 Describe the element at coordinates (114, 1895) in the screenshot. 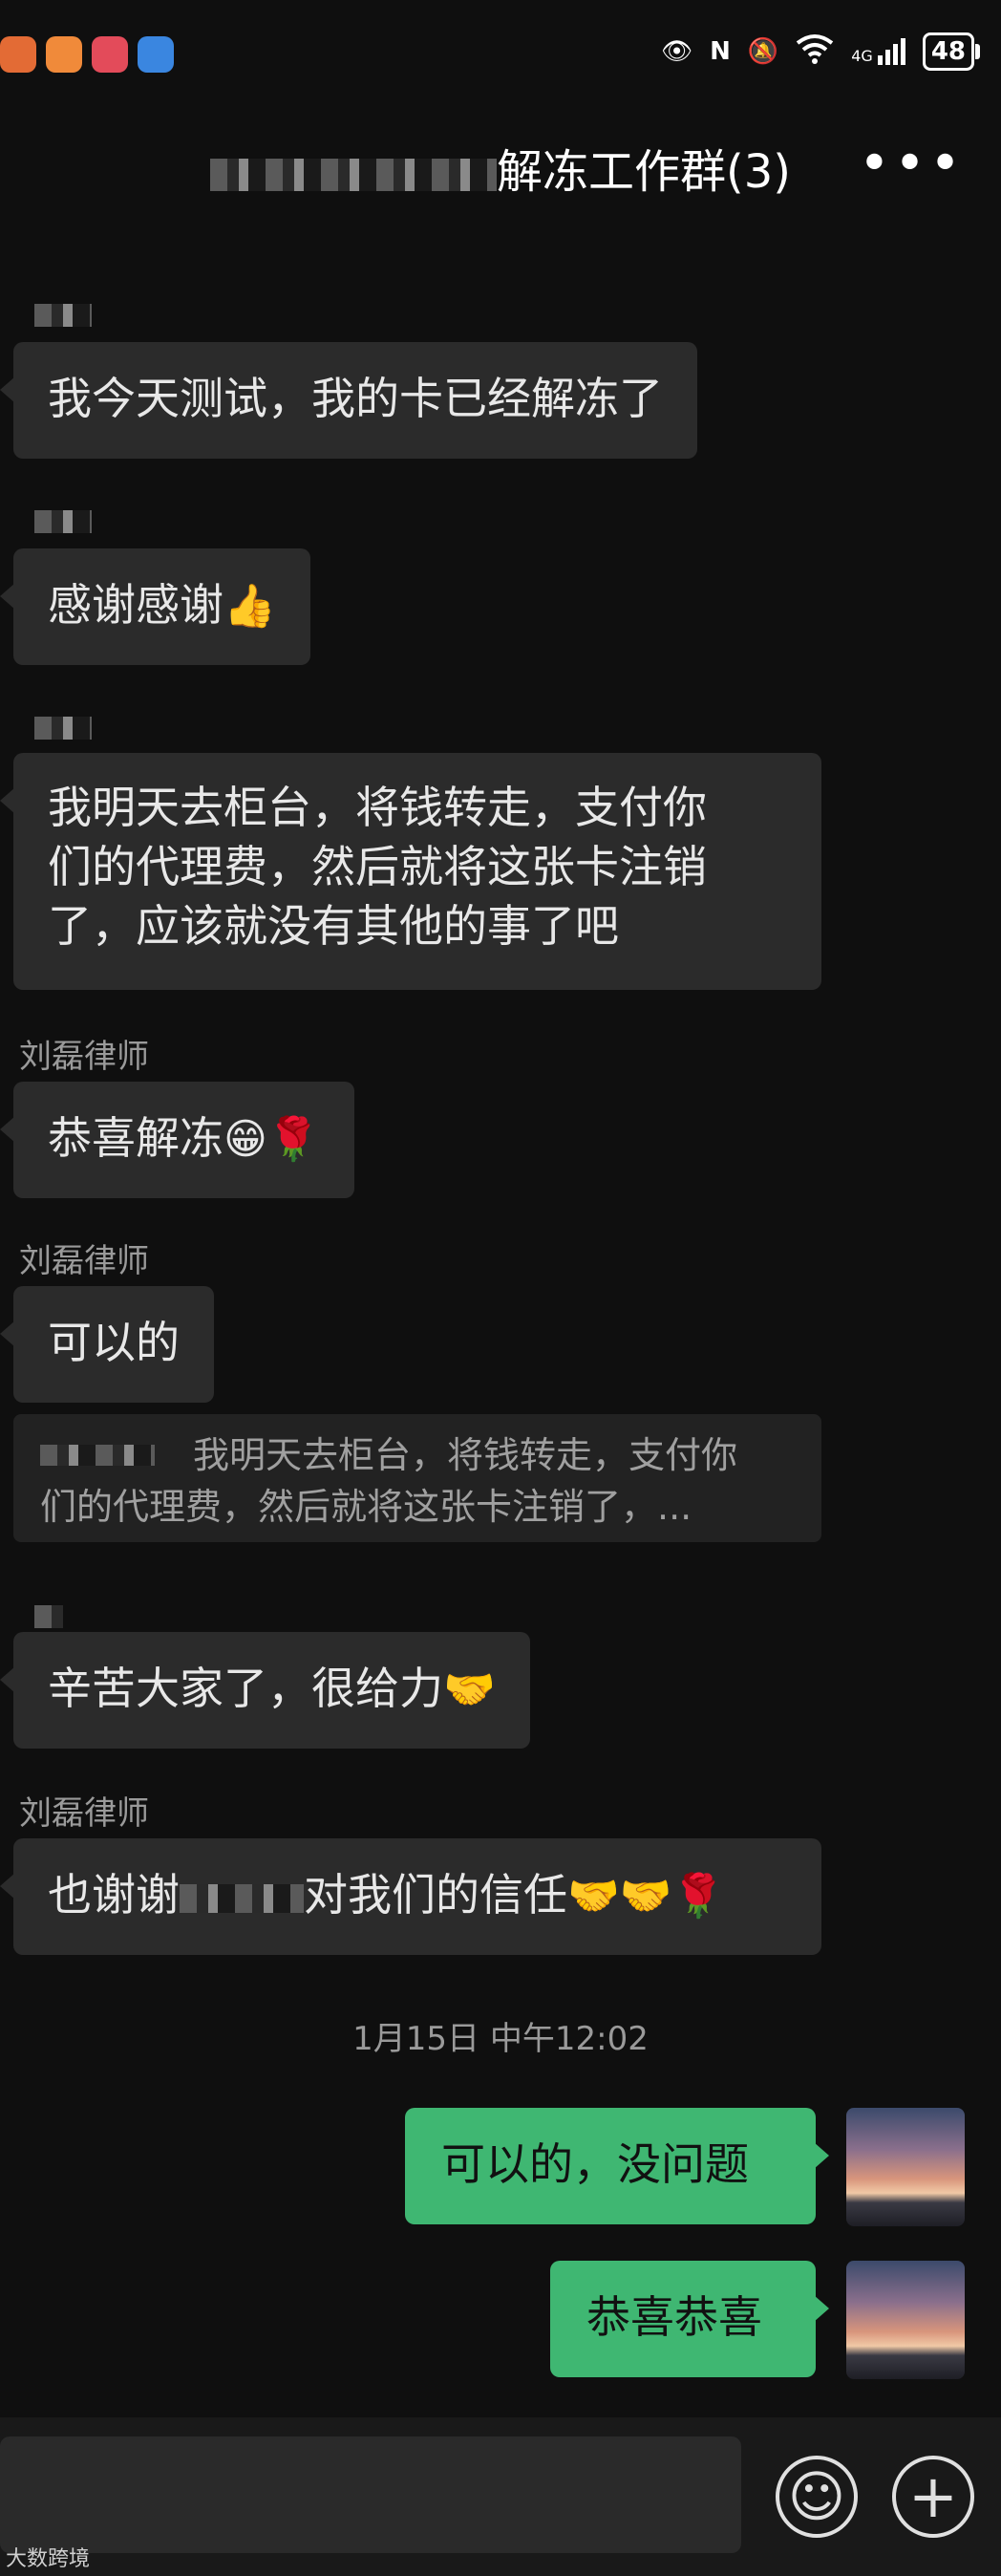

I see `message-text: 也谢谢` at that location.